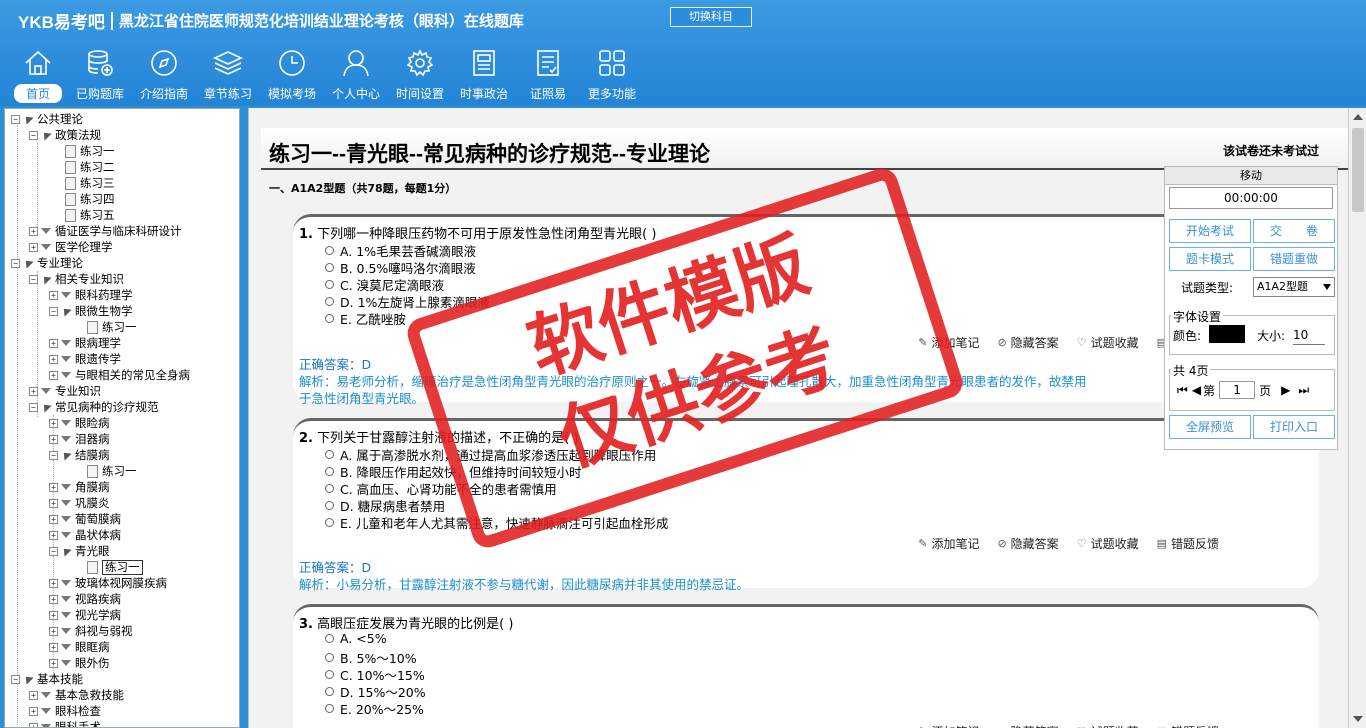 The width and height of the screenshot is (1366, 728). What do you see at coordinates (85, 535) in the screenshot?
I see `tree-node: + 晶状体病` at bounding box center [85, 535].